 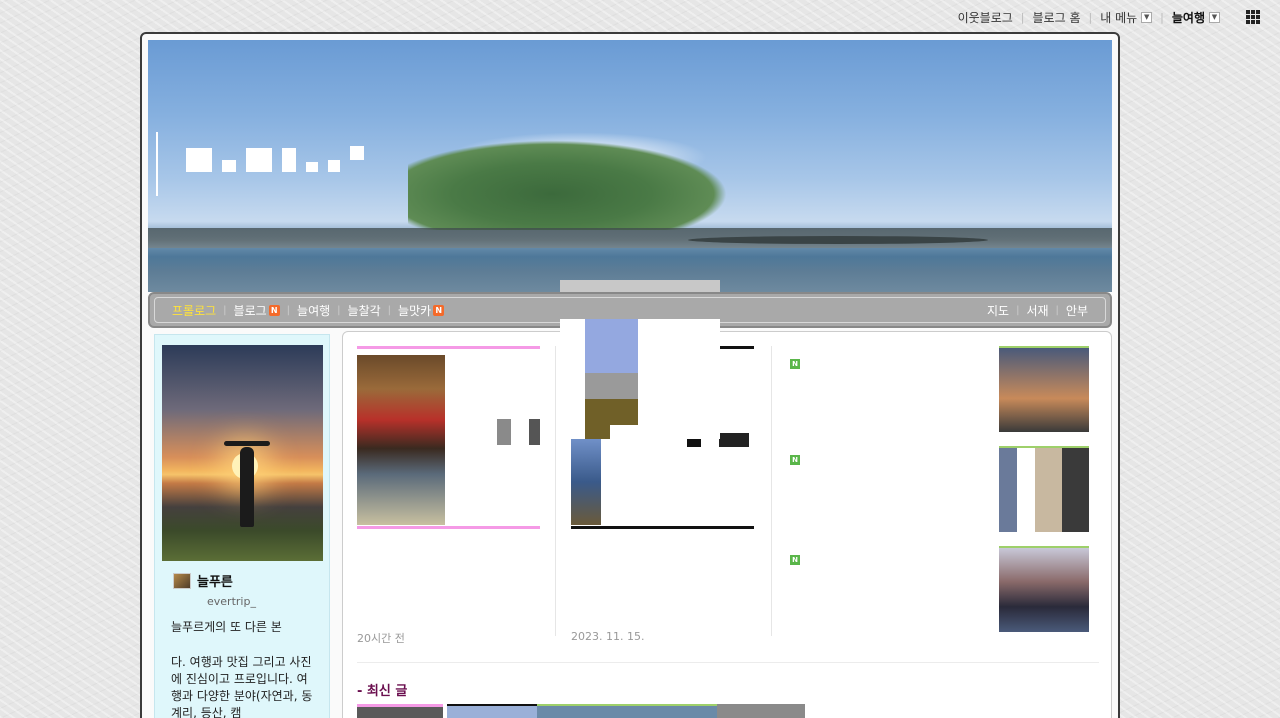 I want to click on app-grid-icon, so click(x=1253, y=17).